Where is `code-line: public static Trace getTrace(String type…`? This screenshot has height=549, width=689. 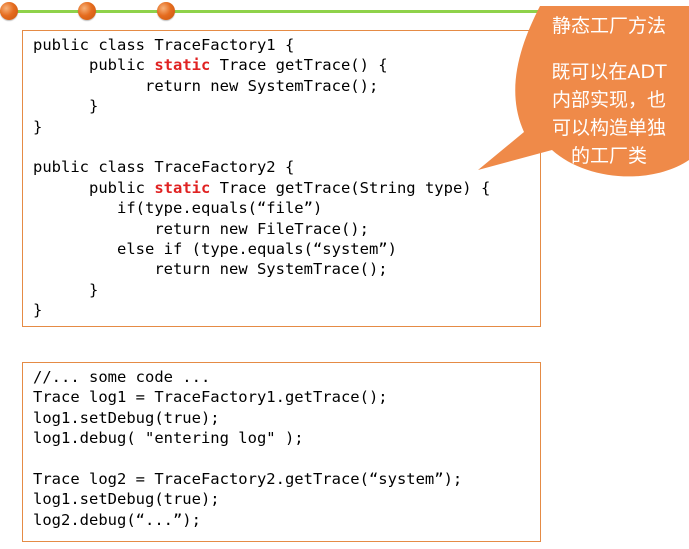
code-line: public static Trace getTrace(String type… is located at coordinates (286, 188).